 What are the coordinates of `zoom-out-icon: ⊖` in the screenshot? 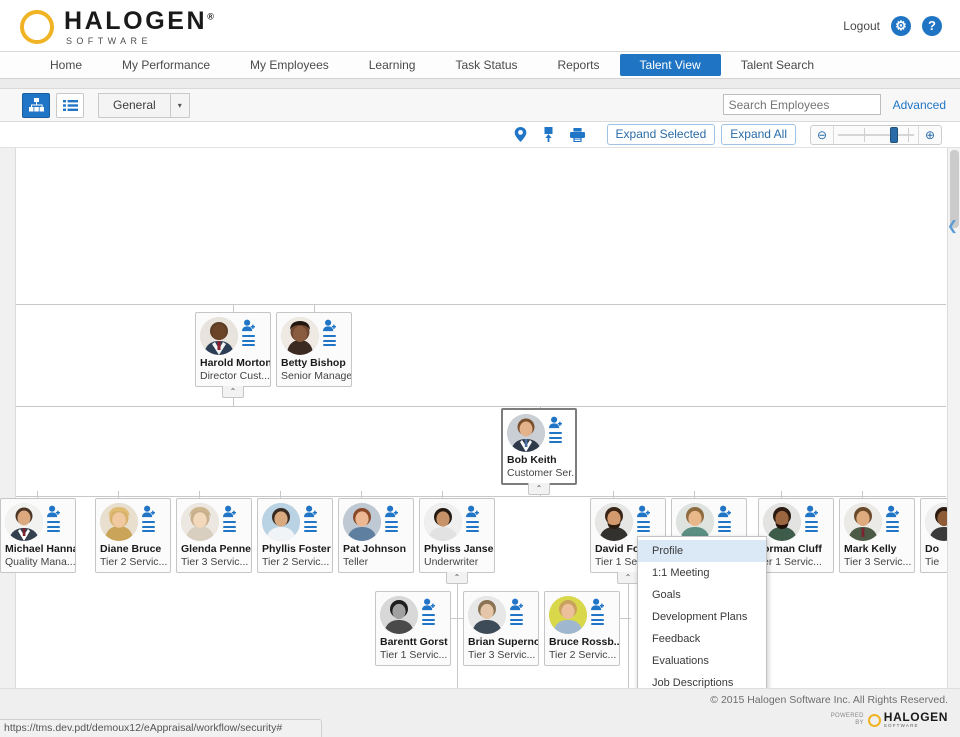 It's located at (822, 135).